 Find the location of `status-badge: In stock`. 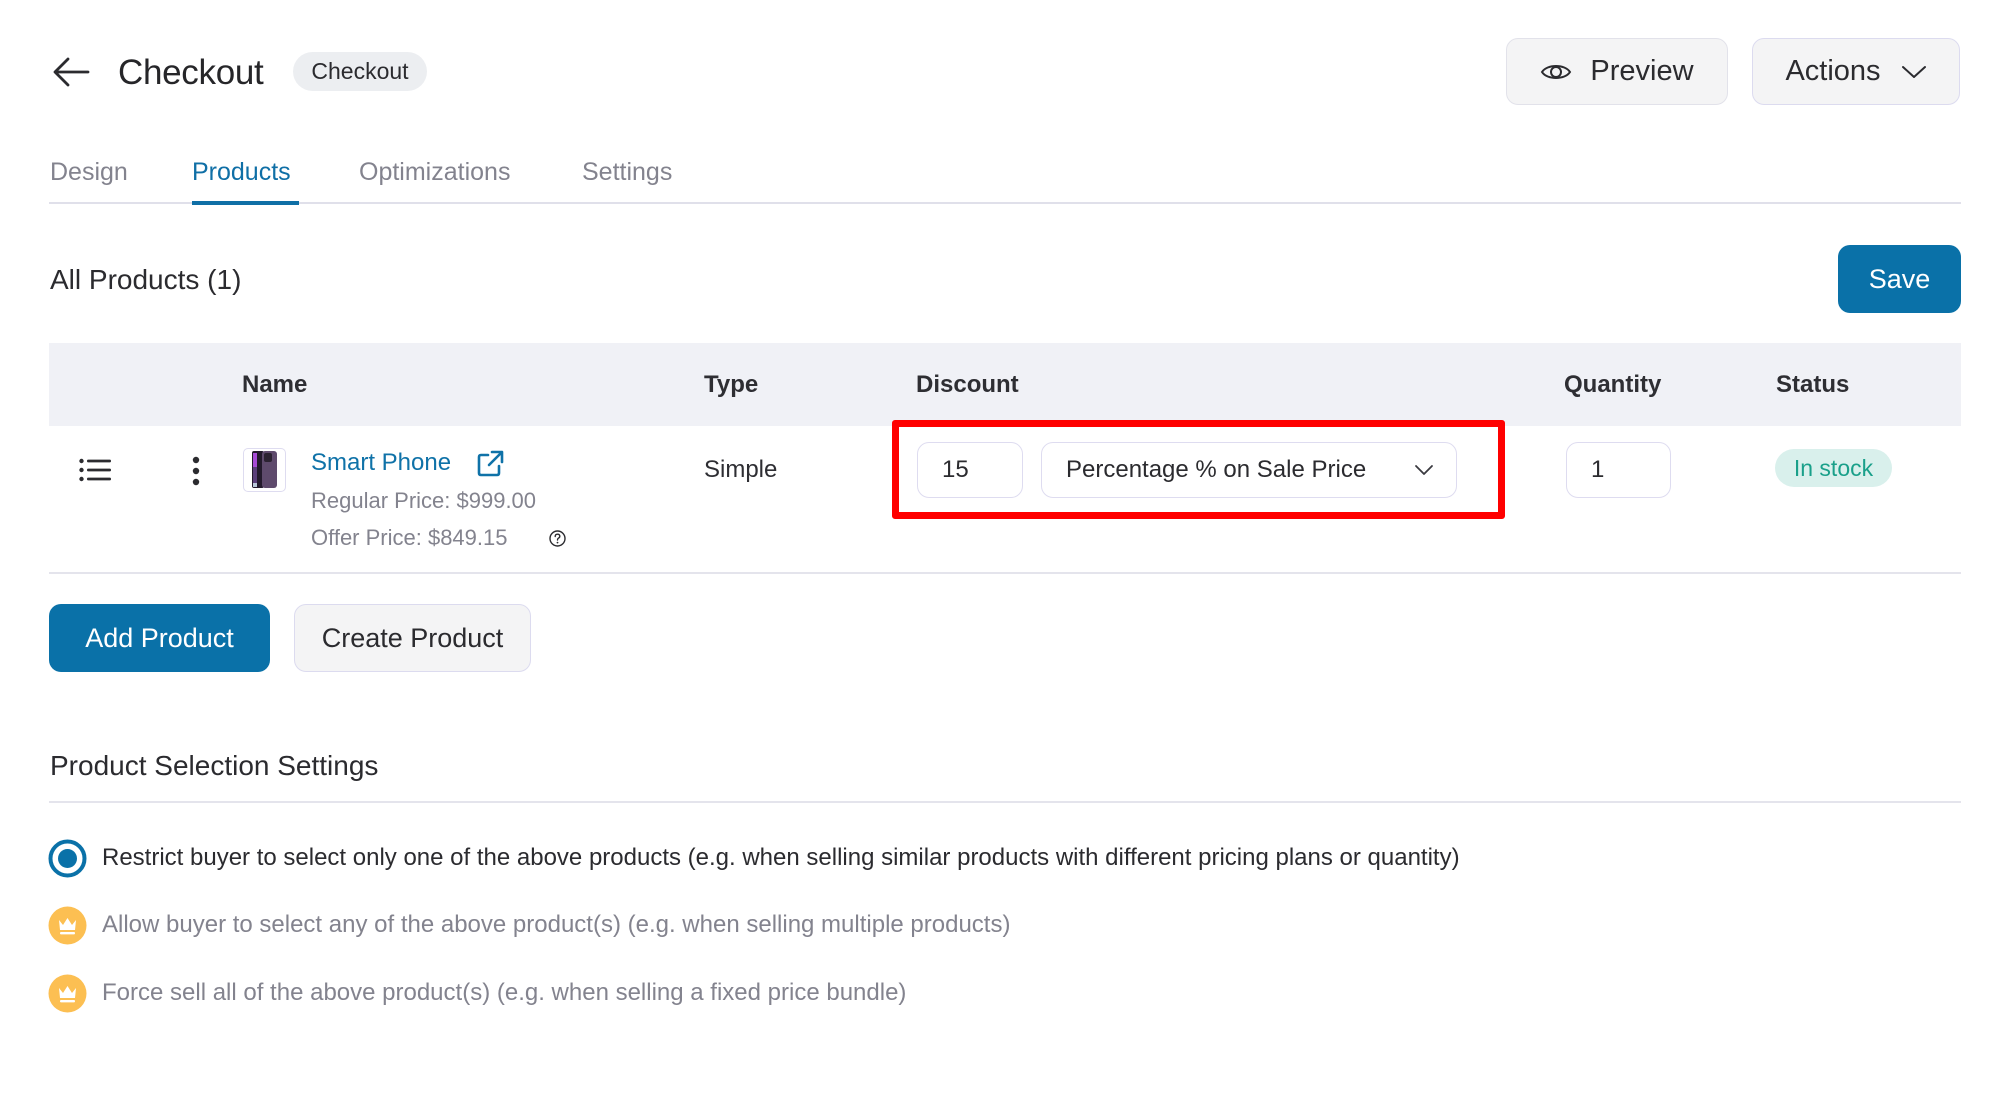

status-badge: In stock is located at coordinates (1833, 468).